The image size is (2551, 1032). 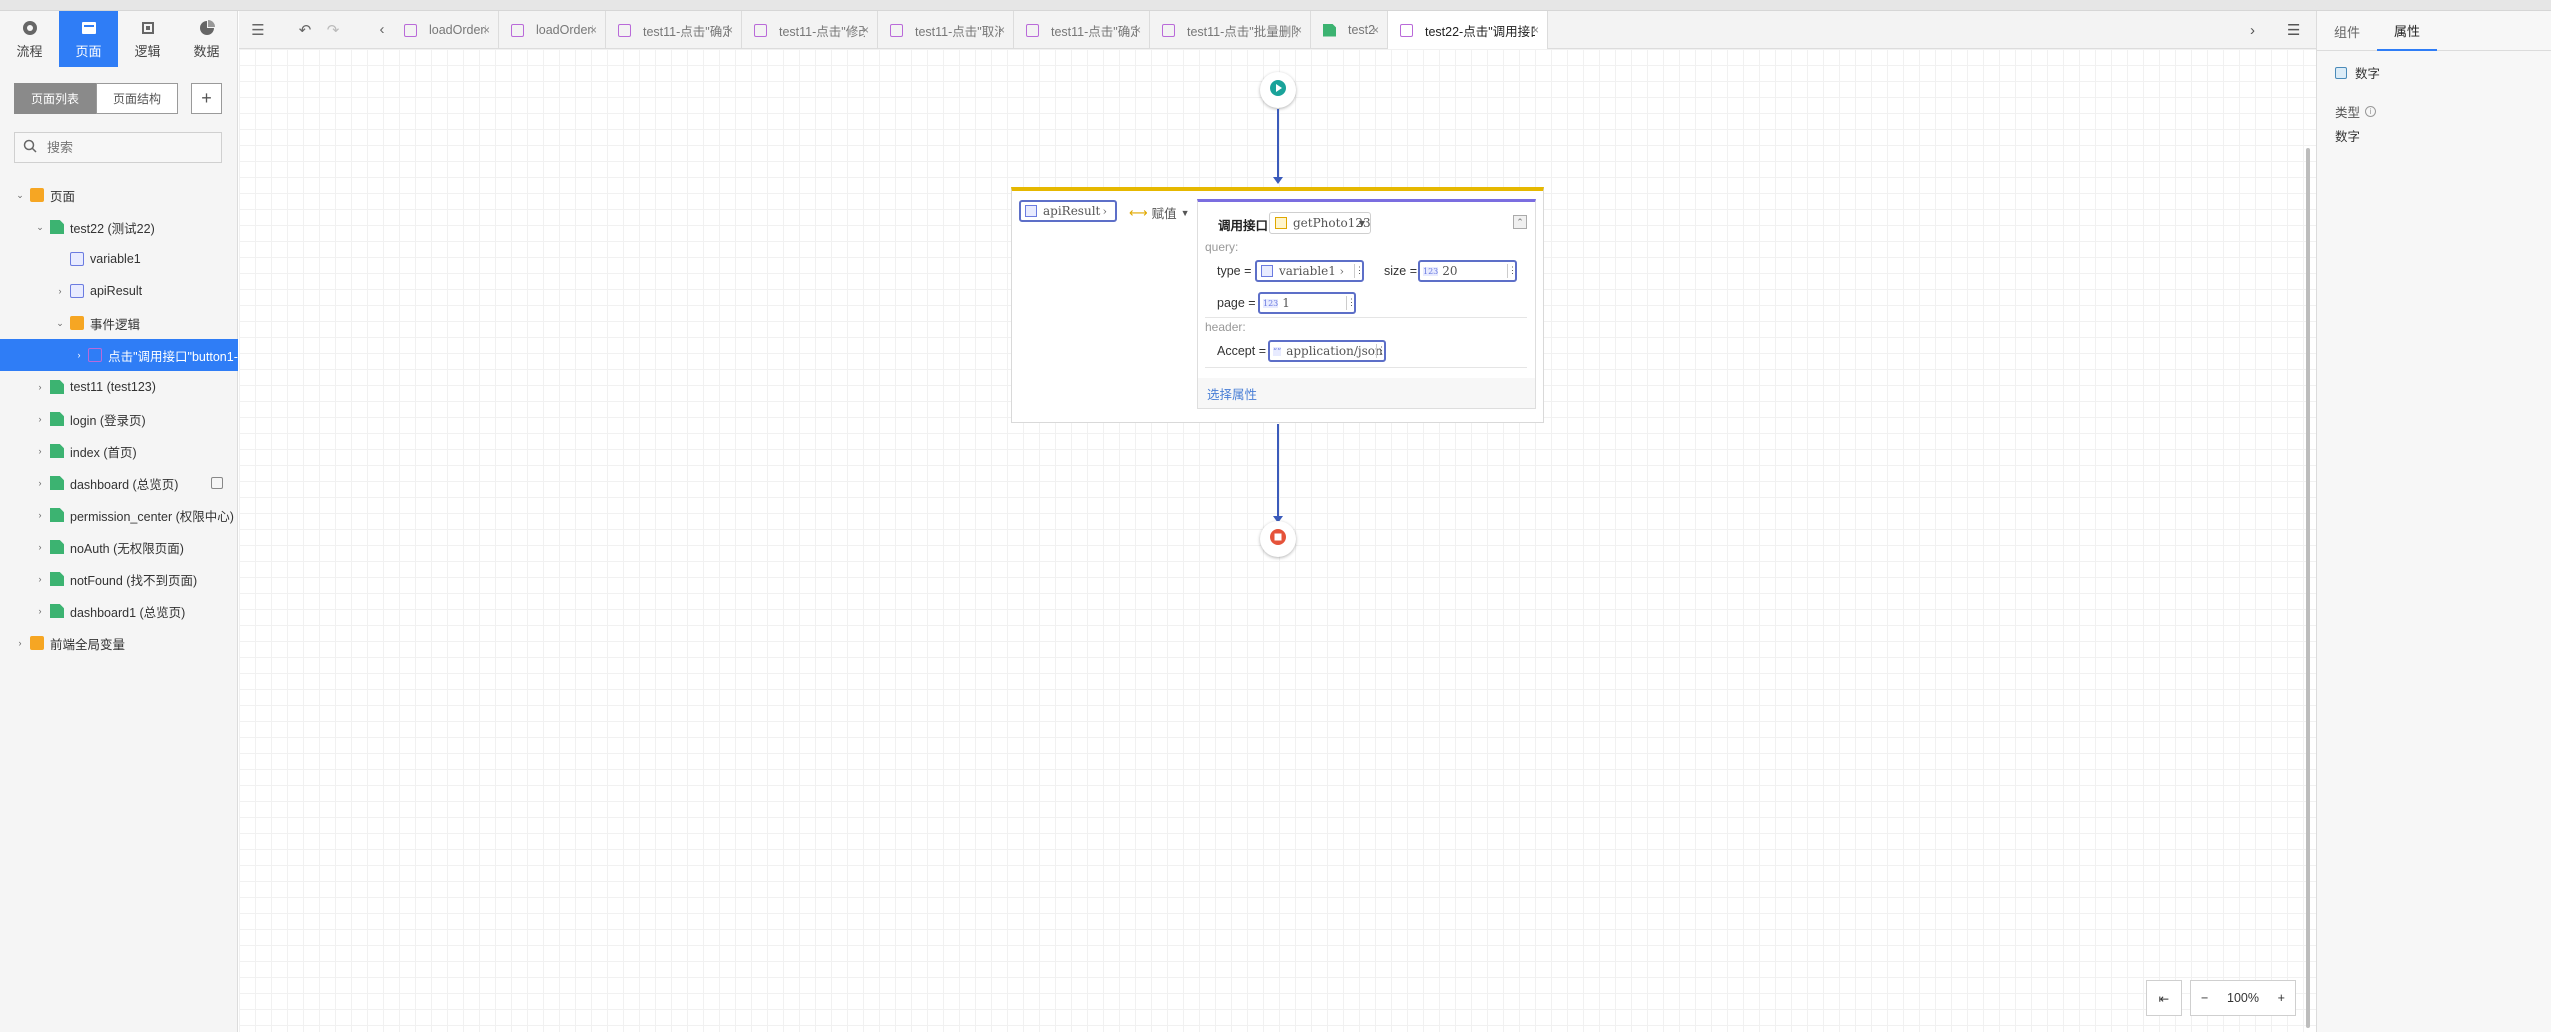 What do you see at coordinates (1467, 271) in the screenshot?
I see `param-size-value: 123 20 ⋮` at bounding box center [1467, 271].